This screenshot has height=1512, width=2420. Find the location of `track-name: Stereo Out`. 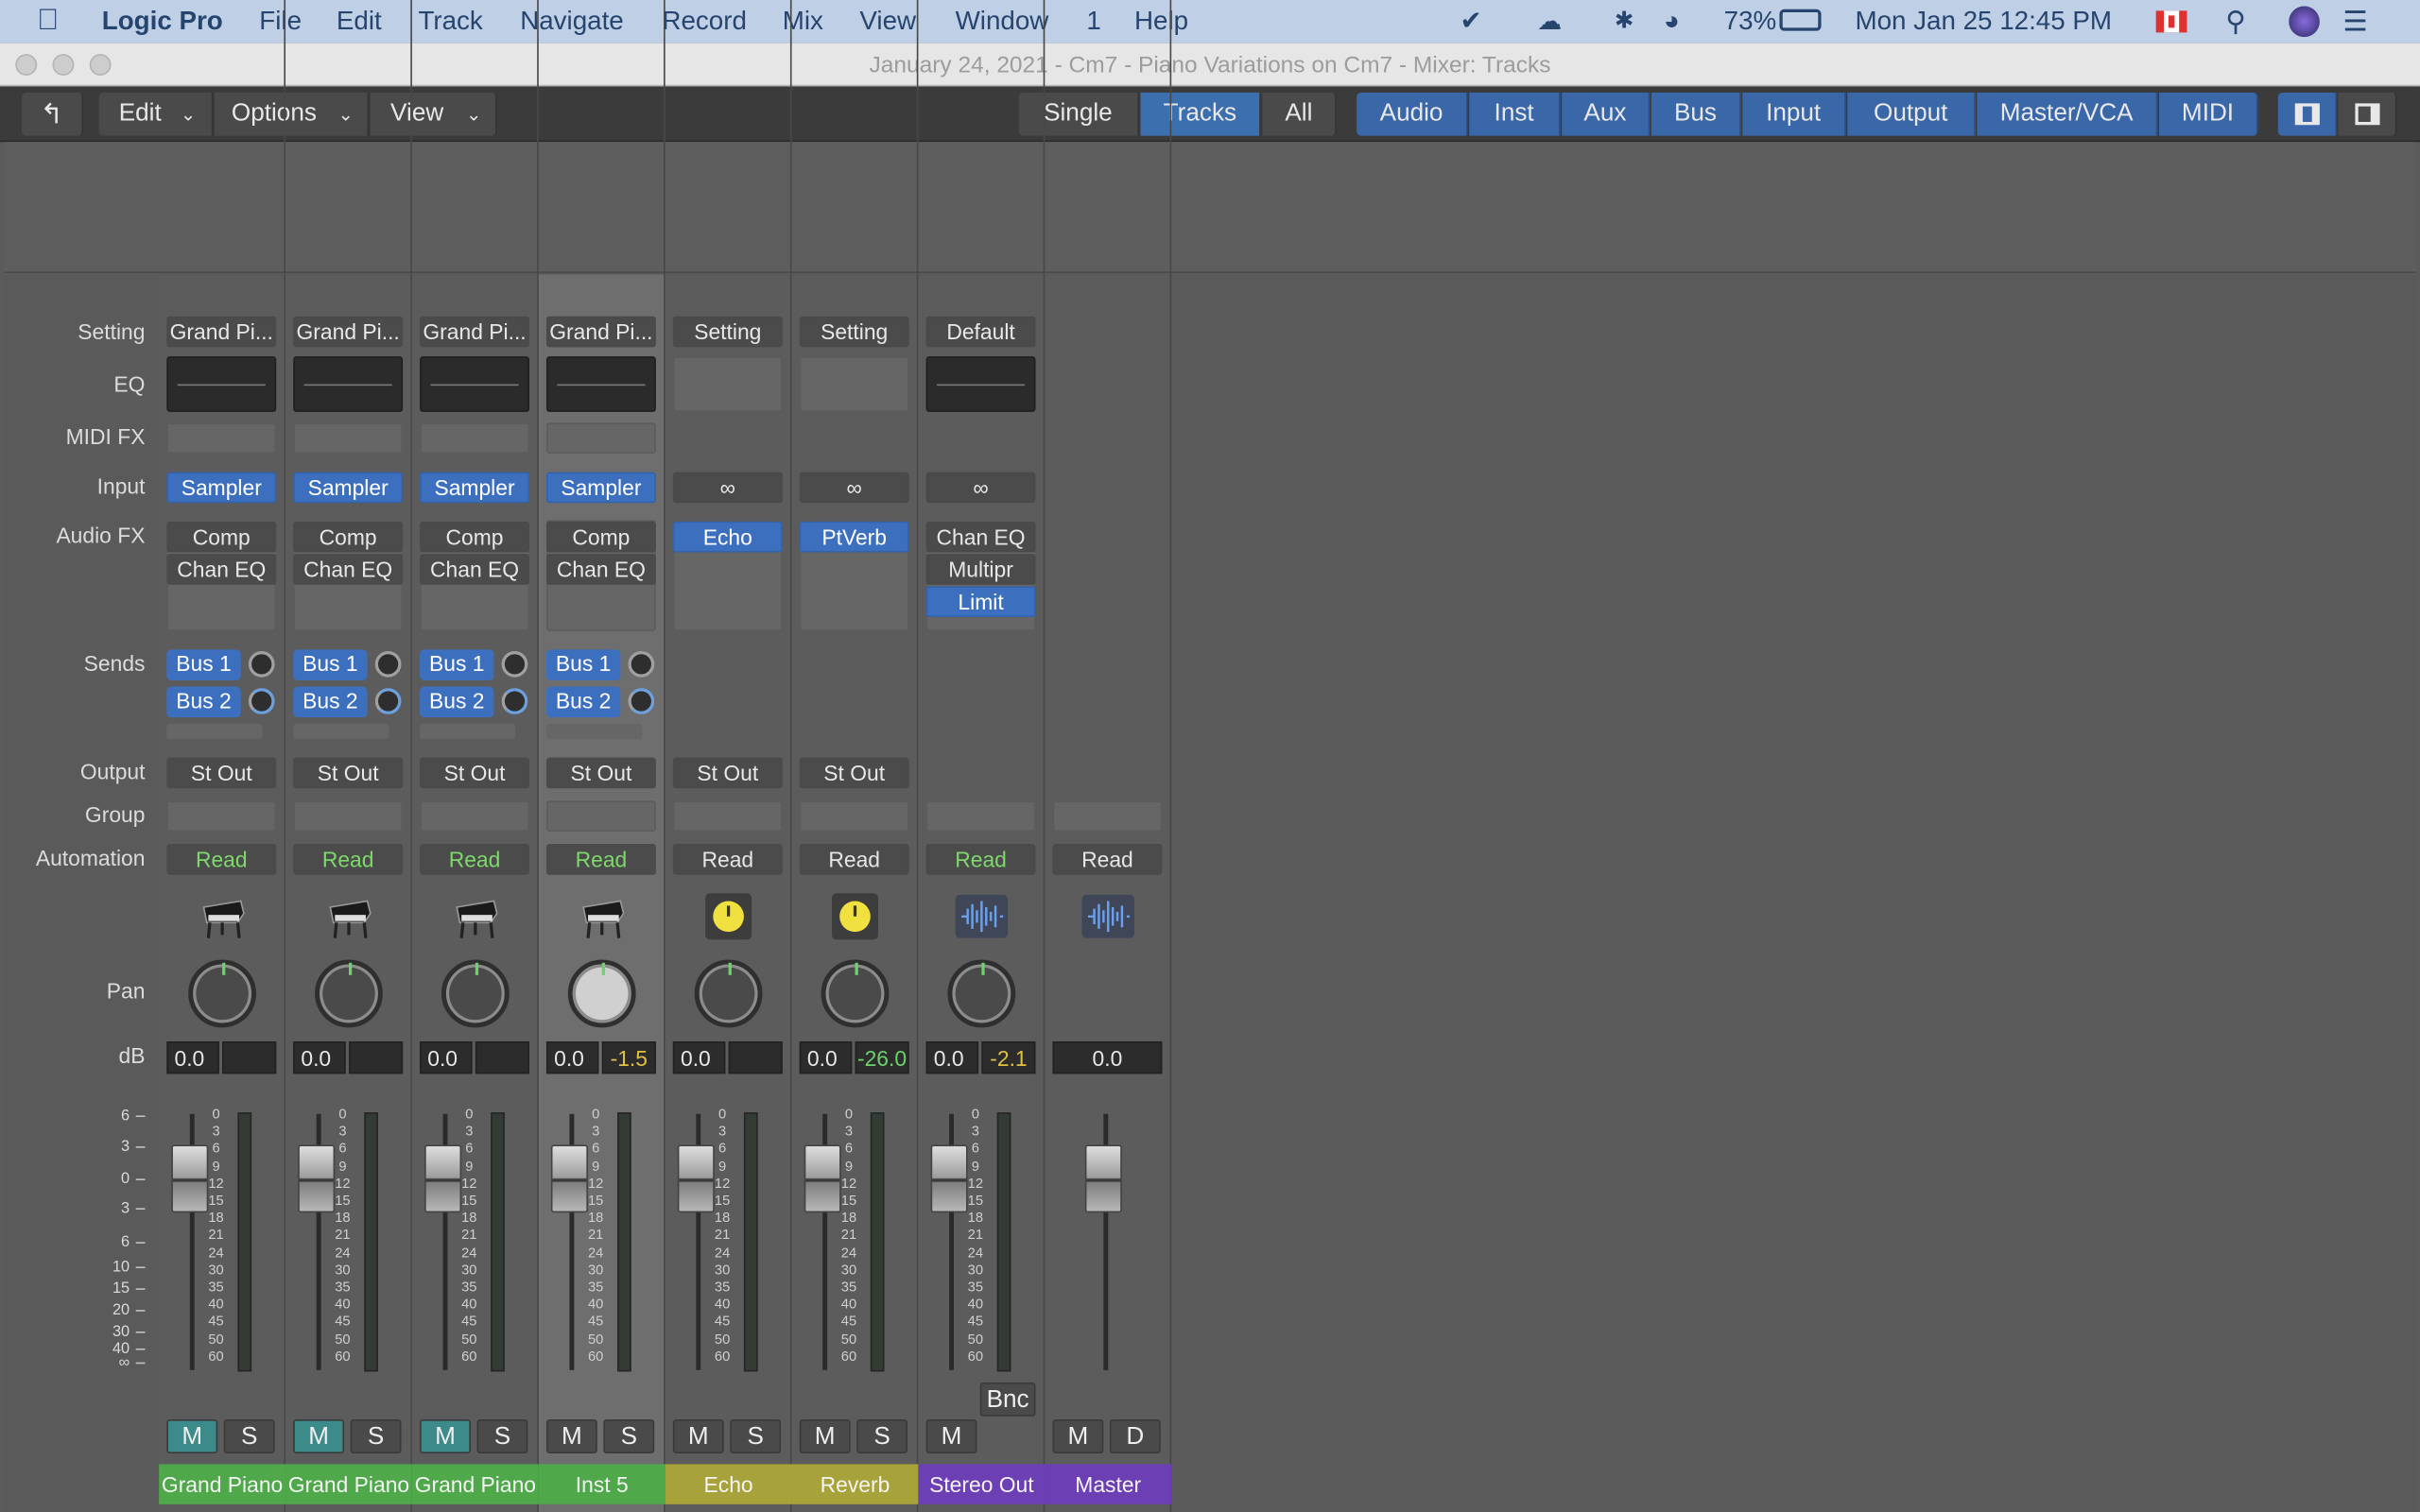

track-name: Stereo Out is located at coordinates (982, 1484).